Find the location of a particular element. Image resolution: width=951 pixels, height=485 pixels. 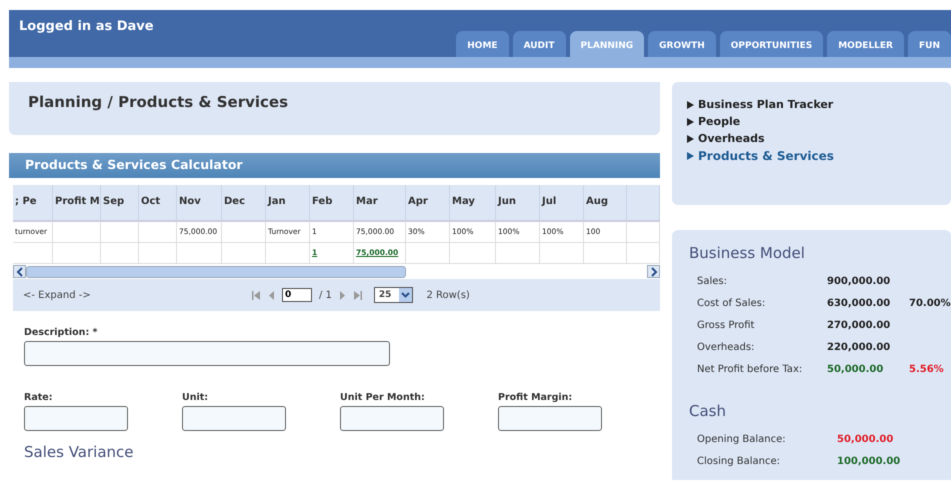

scroll-thumb is located at coordinates (216, 272).